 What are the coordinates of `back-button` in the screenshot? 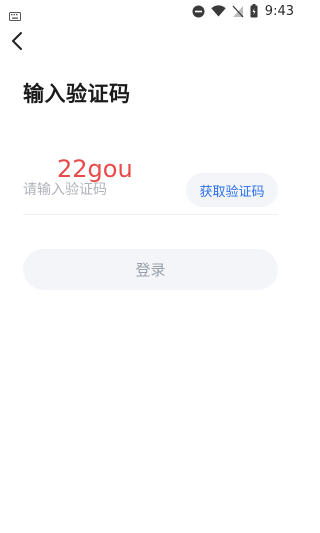 It's located at (17, 43).